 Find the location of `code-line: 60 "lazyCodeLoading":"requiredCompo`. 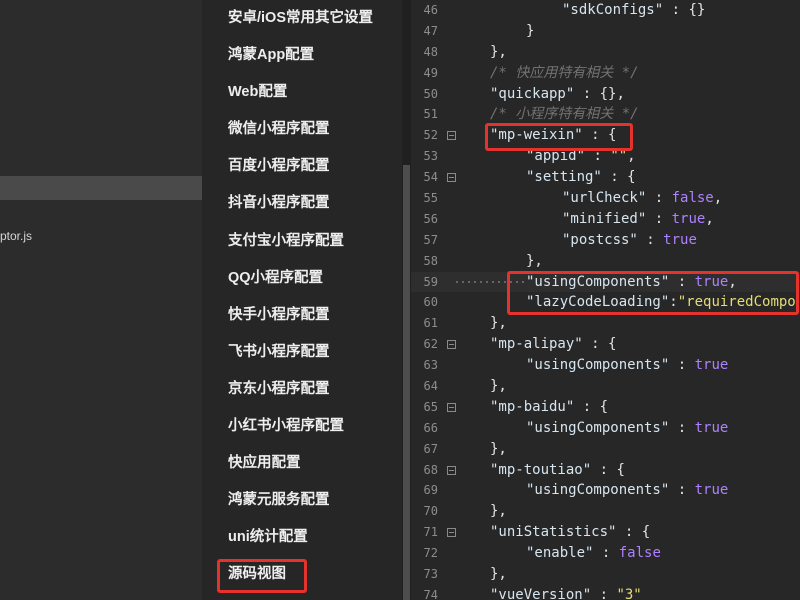

code-line: 60 "lazyCodeLoading":"requiredCompo is located at coordinates (605, 302).